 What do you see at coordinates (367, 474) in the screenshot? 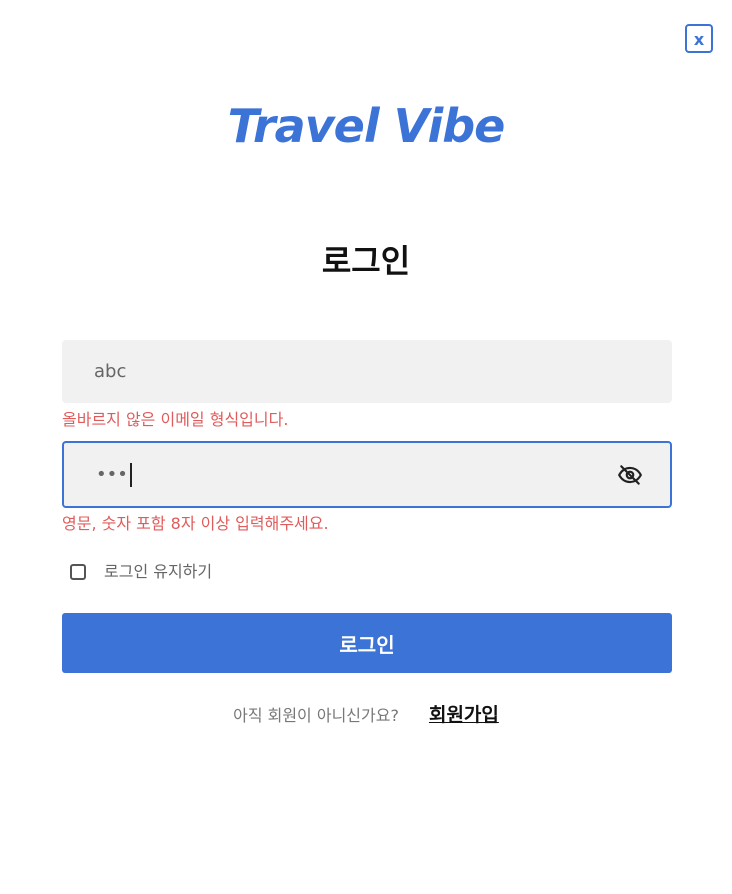
I see `password-field: •••` at bounding box center [367, 474].